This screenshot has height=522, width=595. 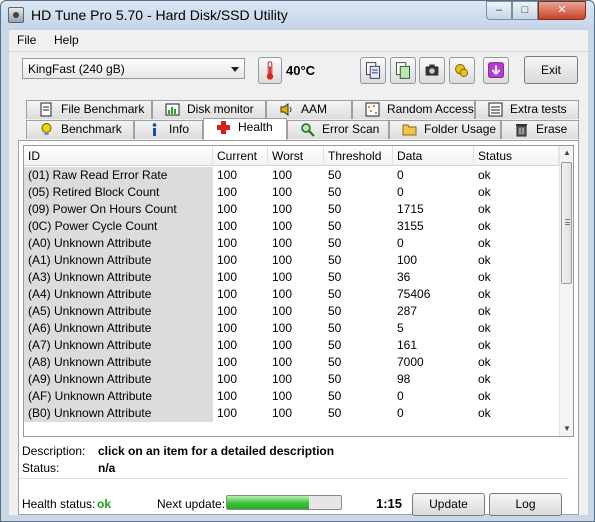 What do you see at coordinates (407, 345) in the screenshot?
I see `table-cell: 161` at bounding box center [407, 345].